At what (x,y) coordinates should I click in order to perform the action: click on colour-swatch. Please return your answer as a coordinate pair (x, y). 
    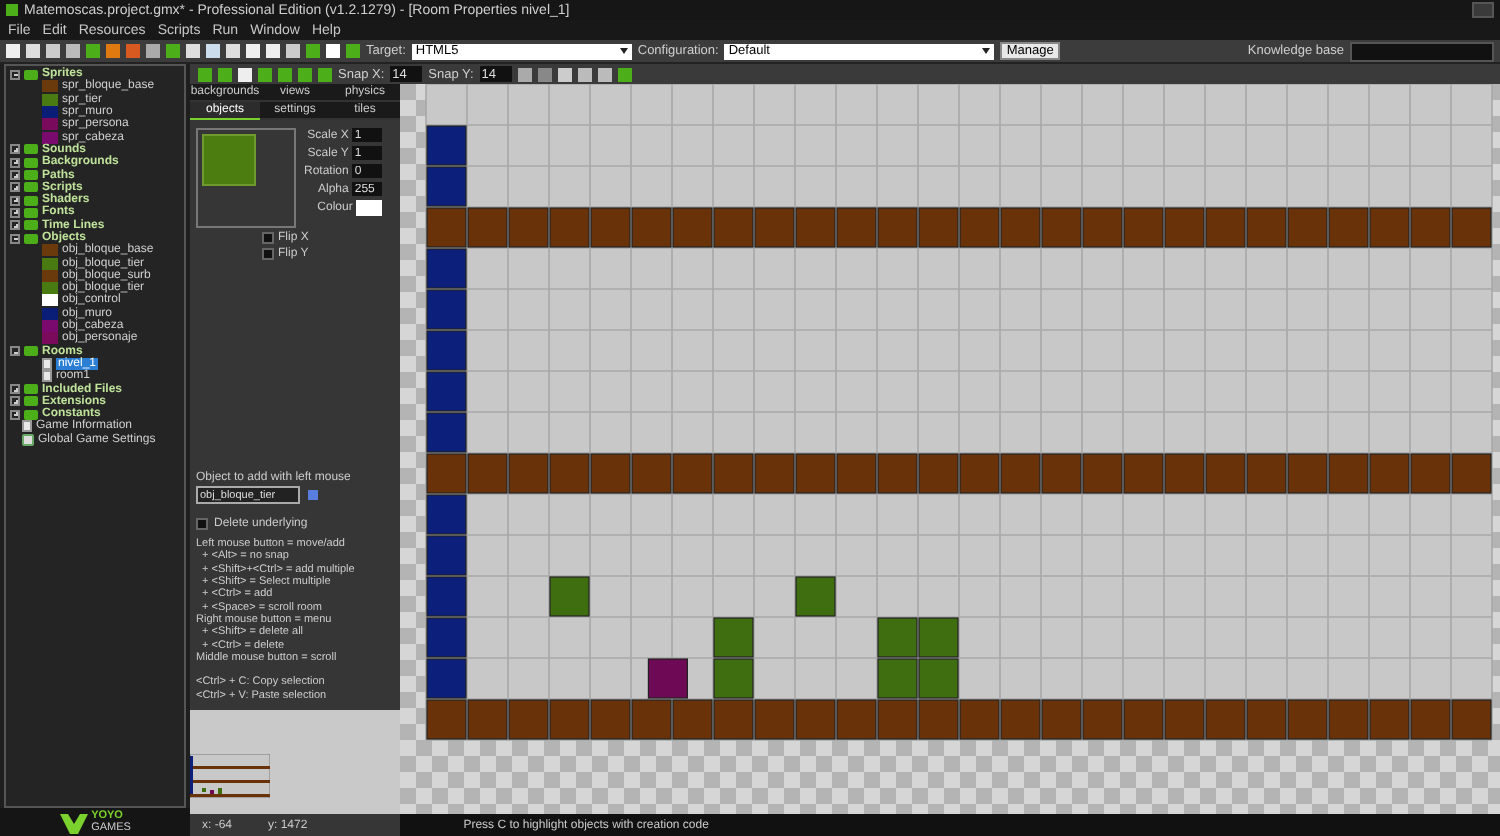
    Looking at the image, I should click on (369, 208).